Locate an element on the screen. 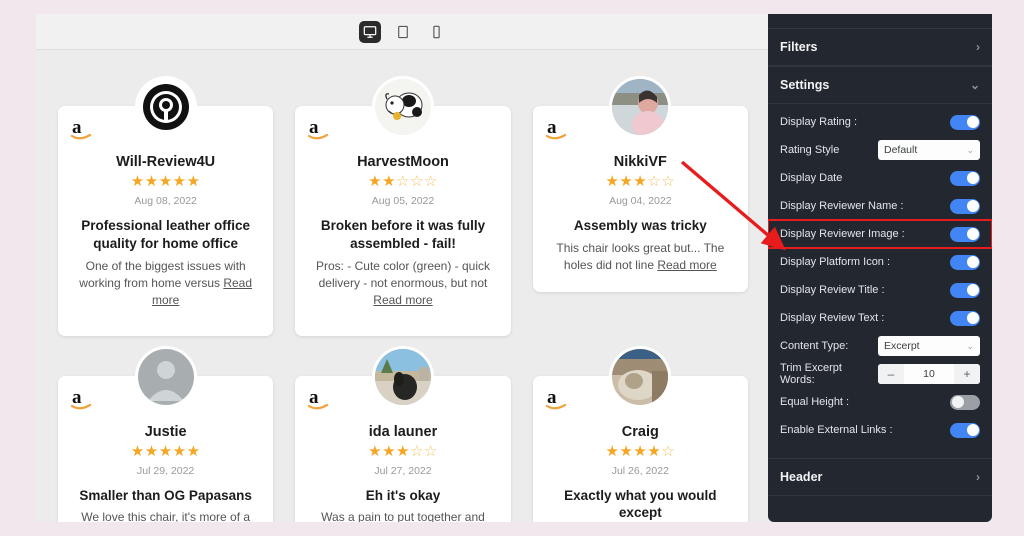  setting-label: Enable External Links : is located at coordinates (836, 430).